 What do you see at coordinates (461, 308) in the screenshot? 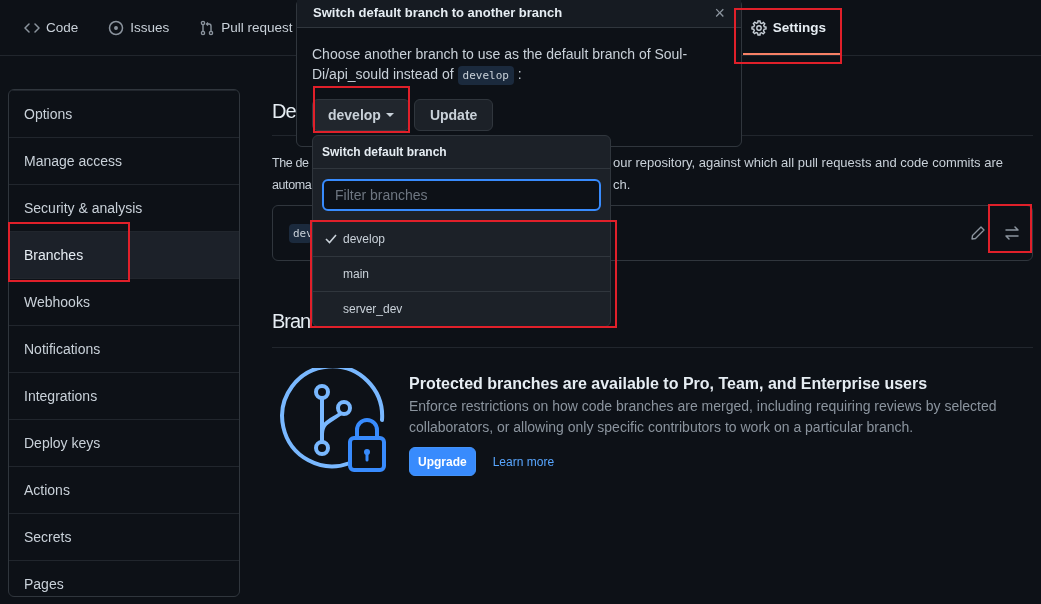
I see `branch-option: server_dev` at bounding box center [461, 308].